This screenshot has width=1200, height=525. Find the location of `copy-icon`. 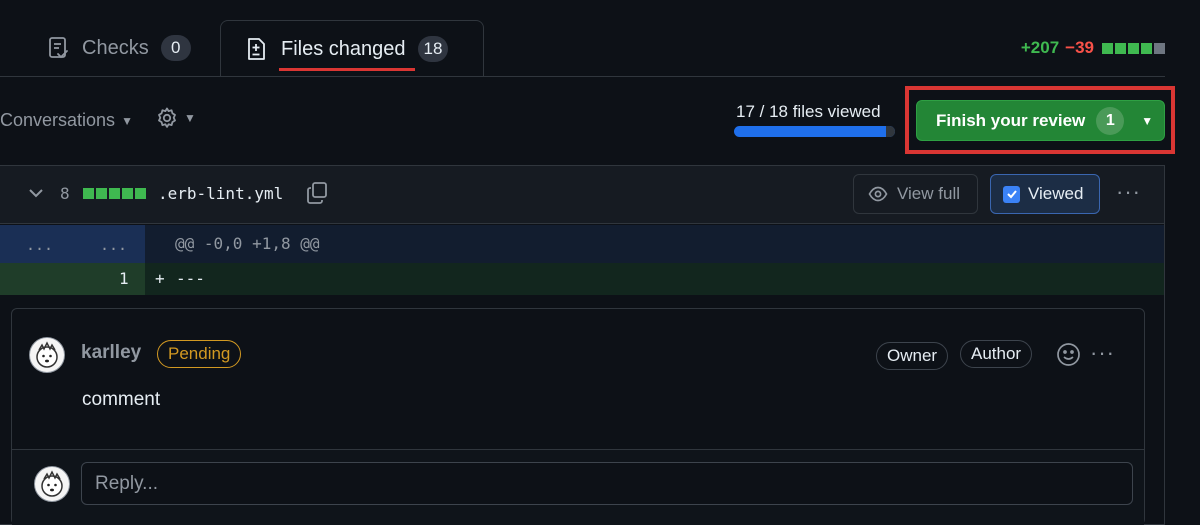

copy-icon is located at coordinates (317, 193).